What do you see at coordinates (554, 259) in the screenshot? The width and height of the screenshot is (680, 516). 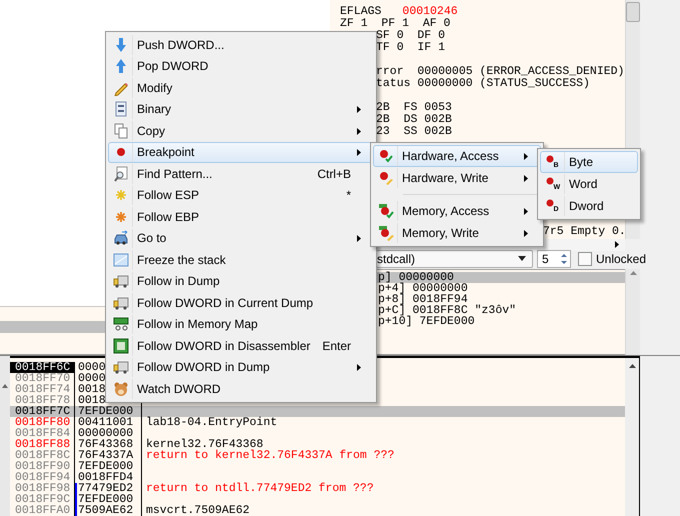 I see `argument-count-spinbox: 5` at bounding box center [554, 259].